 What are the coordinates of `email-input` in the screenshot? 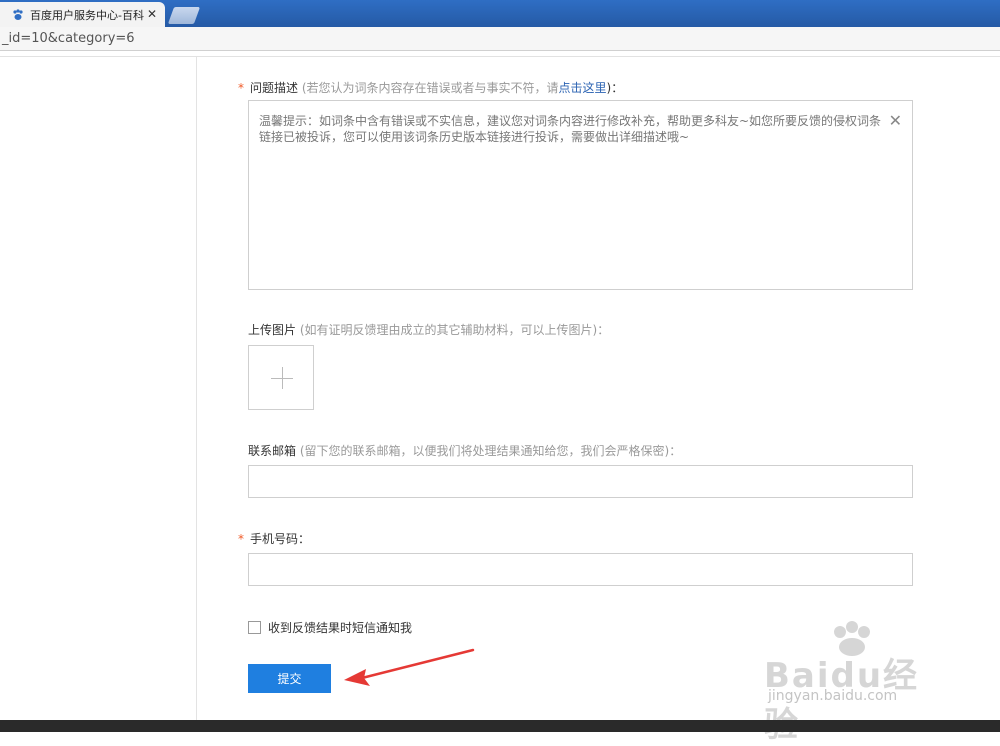 It's located at (580, 481).